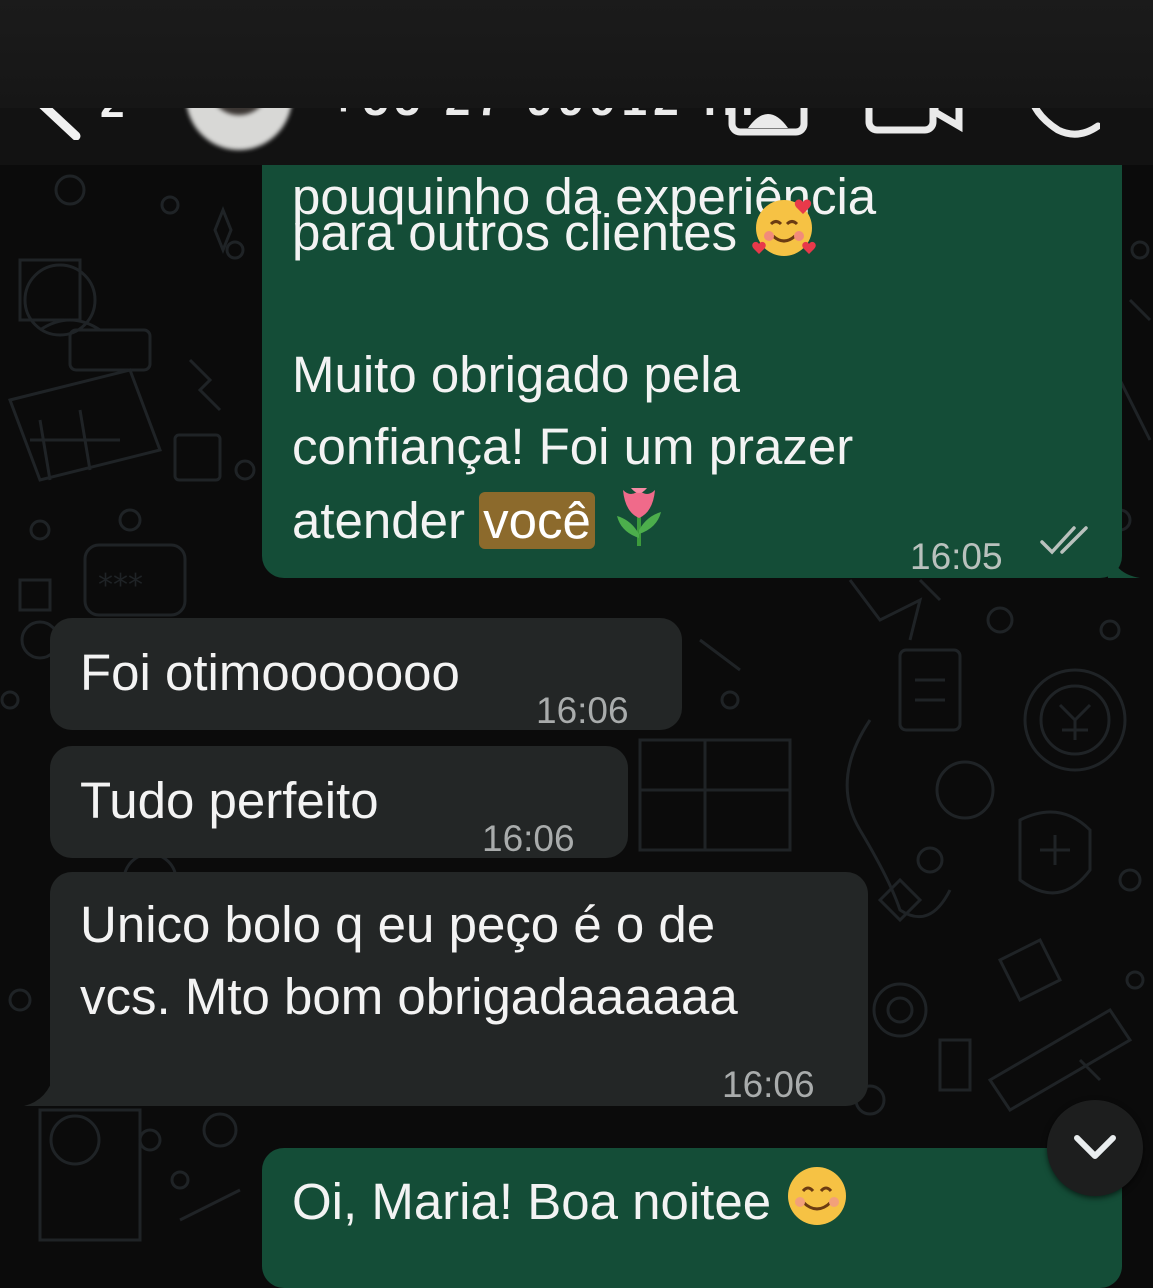  Describe the element at coordinates (956, 556) in the screenshot. I see `message-timestamp: 16:05` at that location.